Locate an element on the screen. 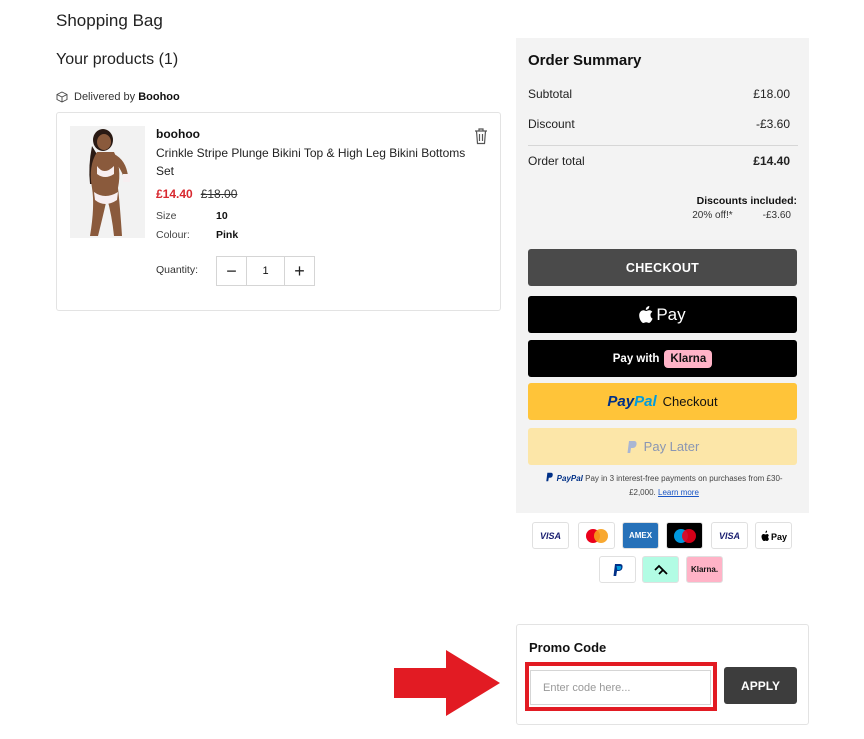  subtotal-row: Subtotal £18.00 is located at coordinates (659, 94).